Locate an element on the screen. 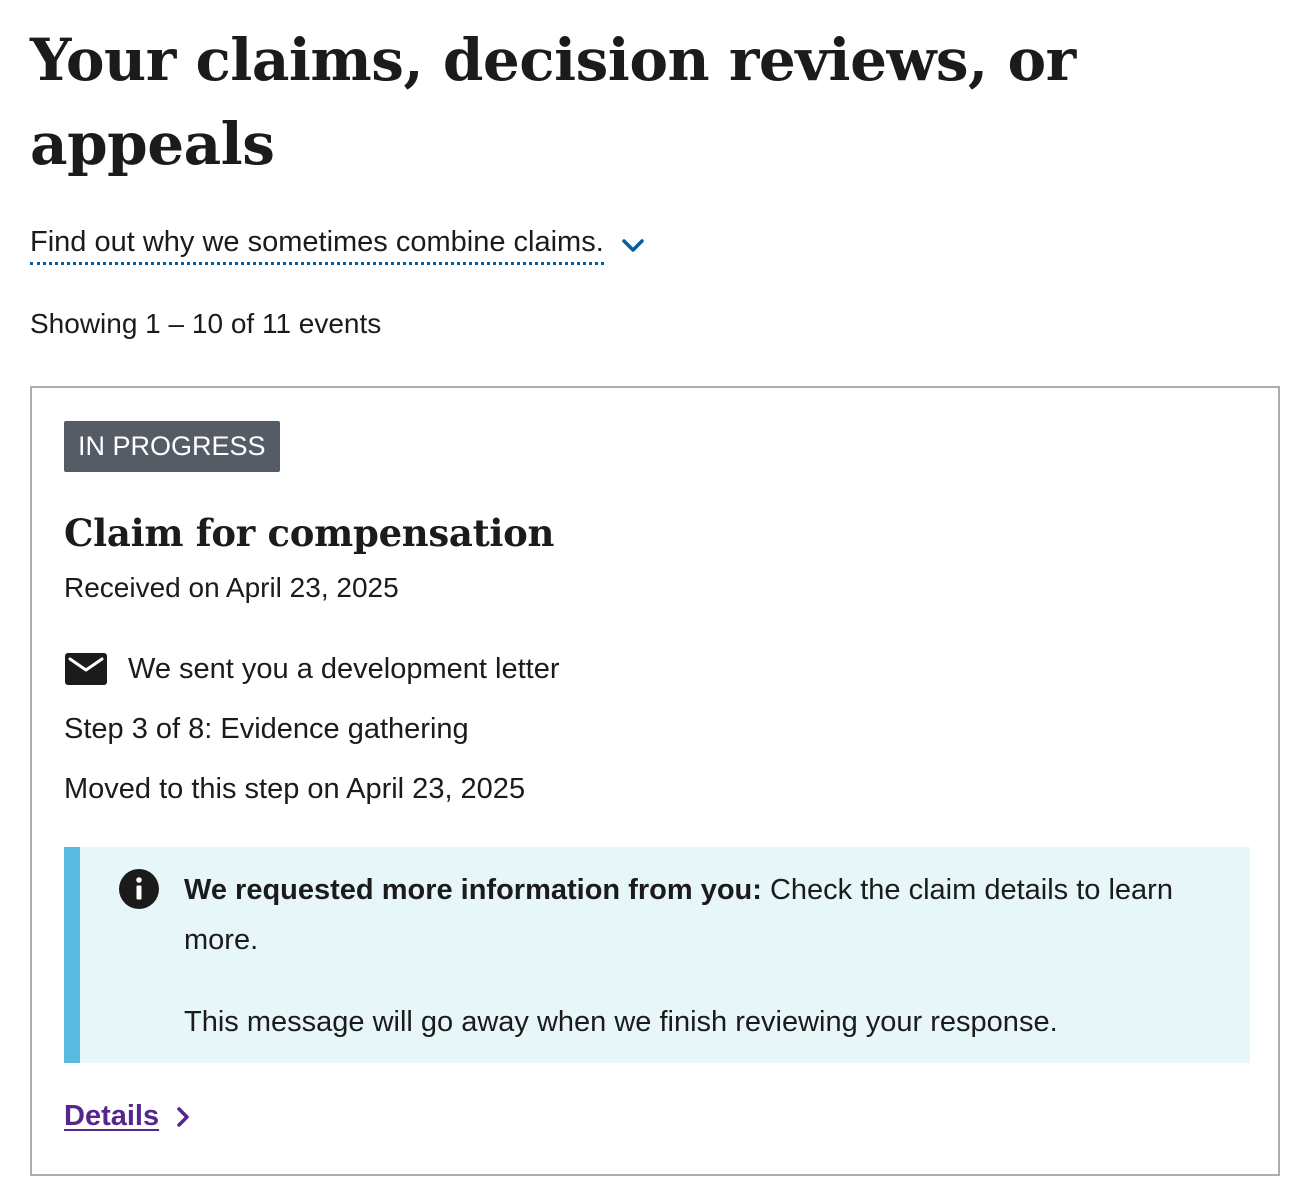 This screenshot has width=1312, height=1198. development-letter-row: We sent you a development letter is located at coordinates (312, 669).